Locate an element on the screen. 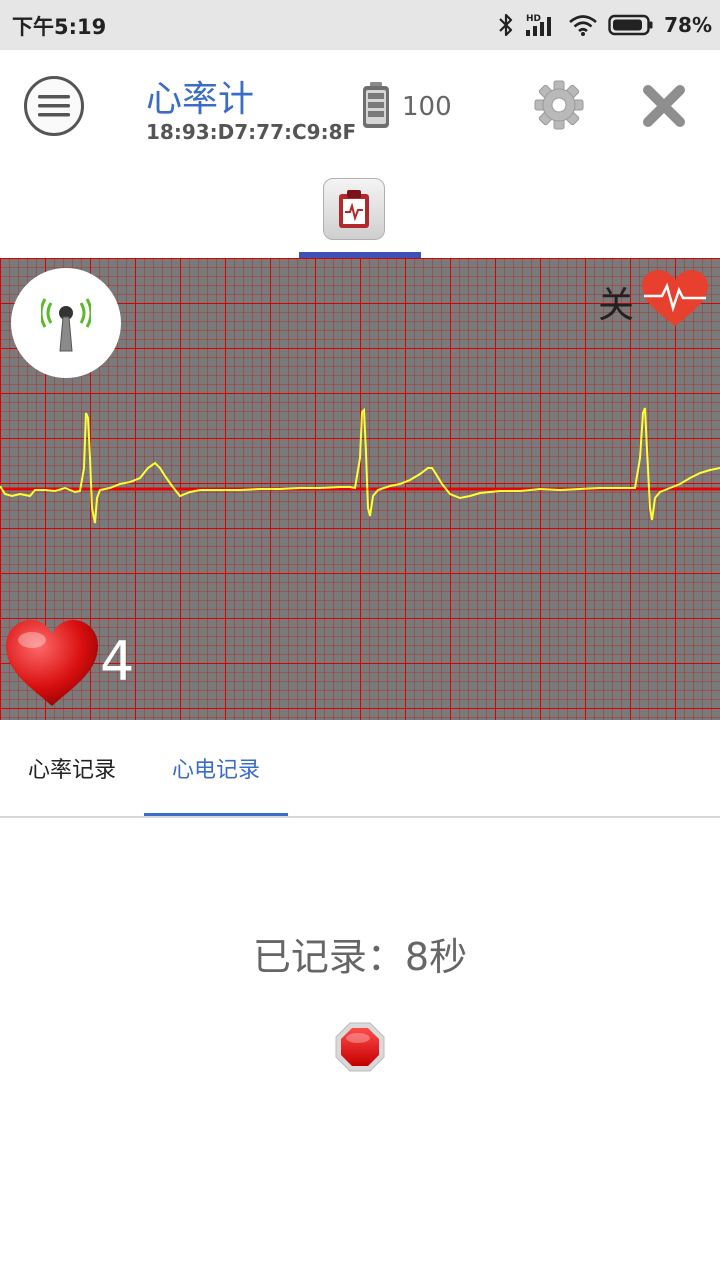 The width and height of the screenshot is (720, 1280). close-icon is located at coordinates (664, 106).